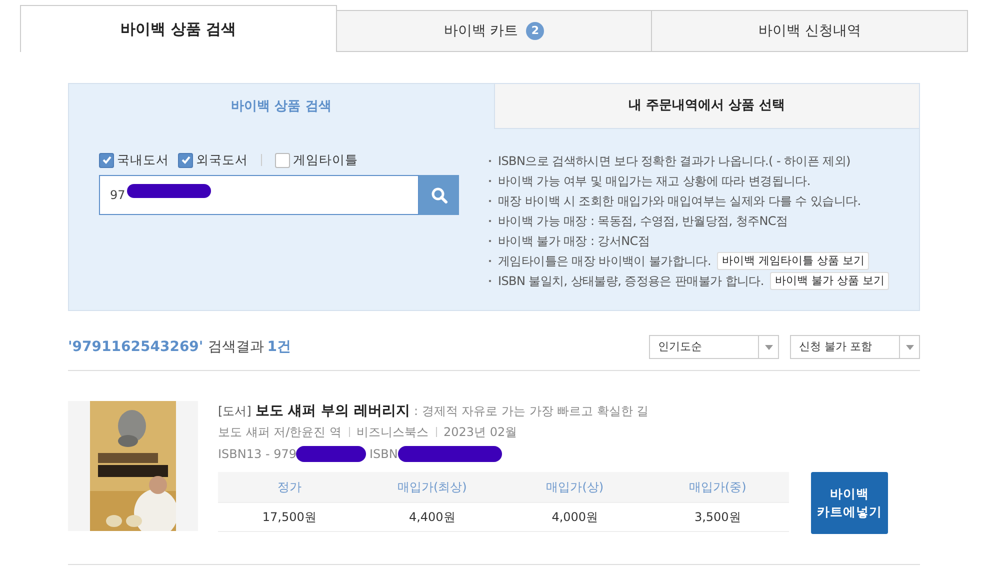 This screenshot has width=990, height=575. I want to click on checkbox-label: 게임타이틀, so click(325, 159).